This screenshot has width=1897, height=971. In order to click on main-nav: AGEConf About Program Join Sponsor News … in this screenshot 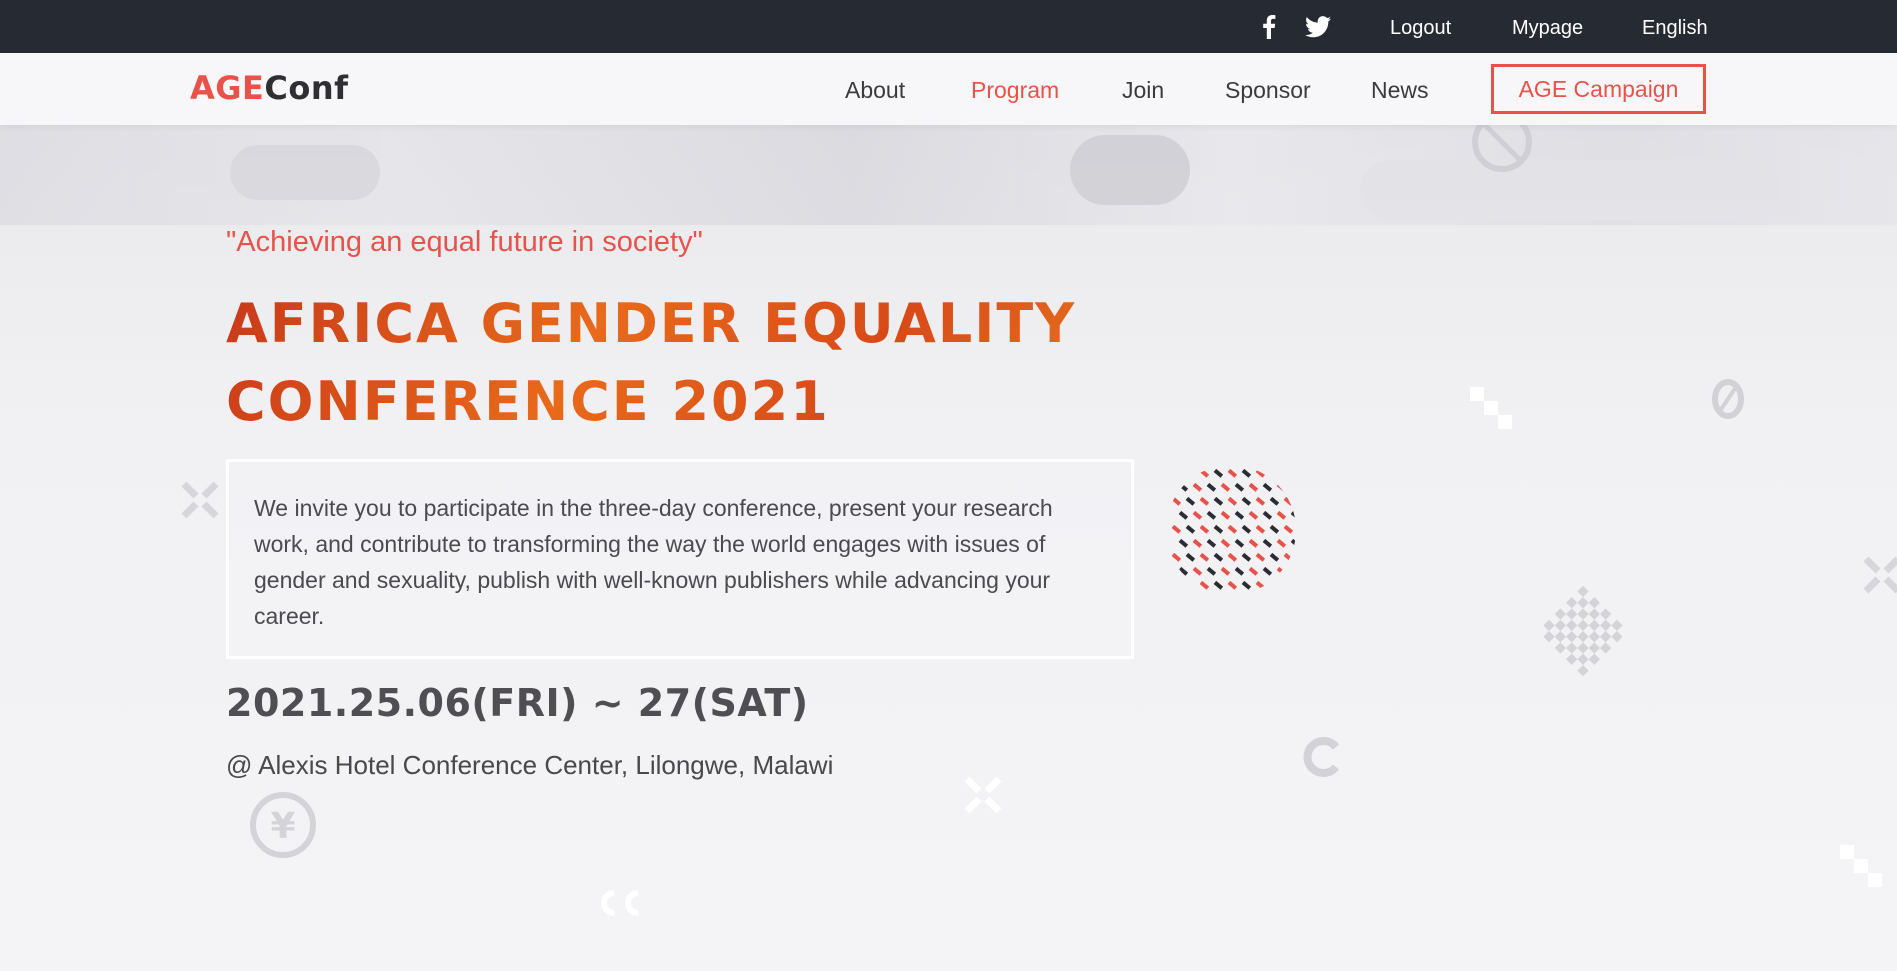, I will do `click(948, 89)`.